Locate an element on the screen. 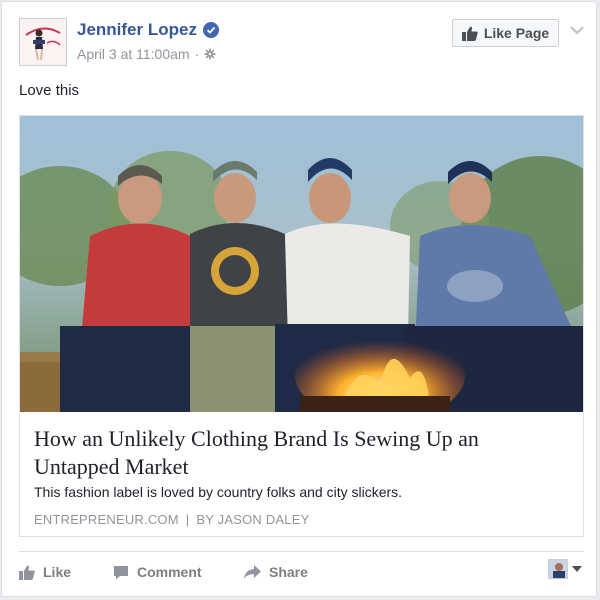 The image size is (600, 600). verified-badge-icon is located at coordinates (210, 30).